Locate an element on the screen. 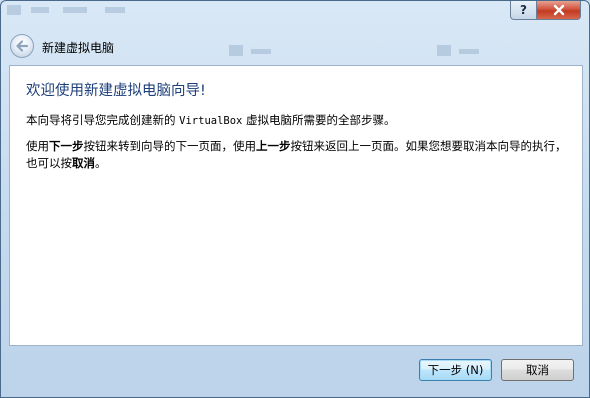  next-term: 下一步 is located at coordinates (66, 146).